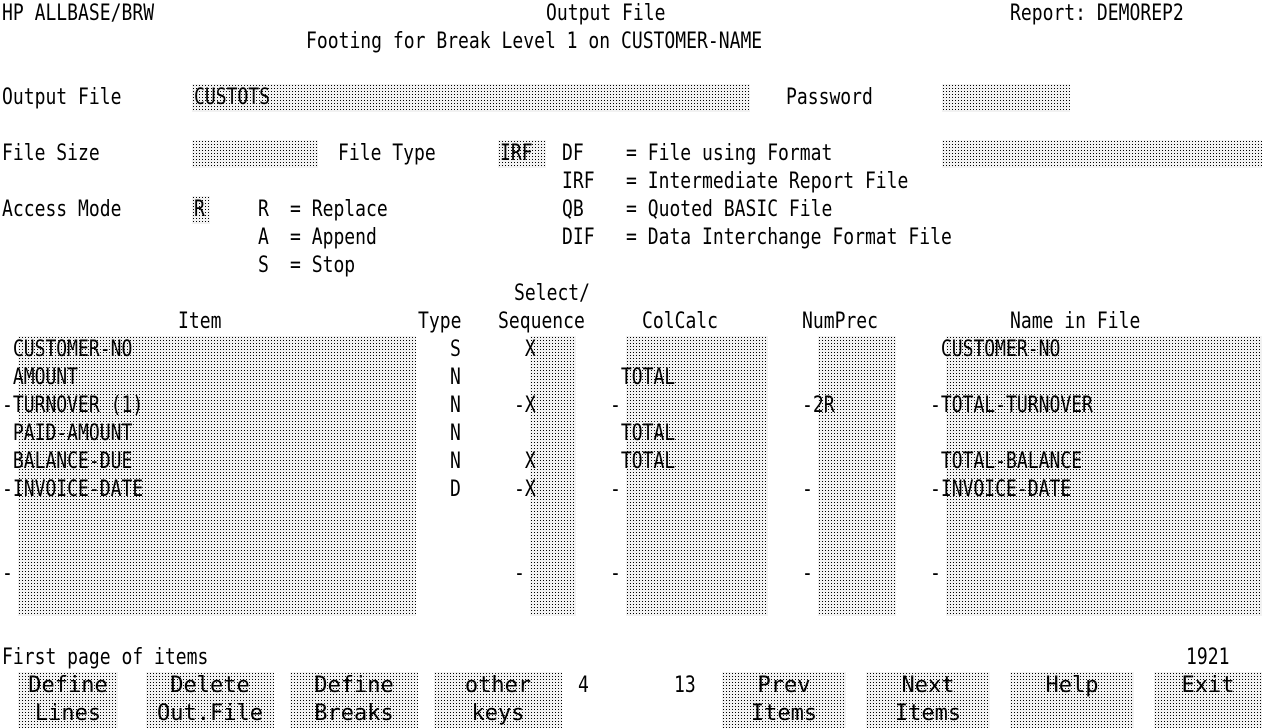  I want to click on column-header-type: Type, so click(440, 321).